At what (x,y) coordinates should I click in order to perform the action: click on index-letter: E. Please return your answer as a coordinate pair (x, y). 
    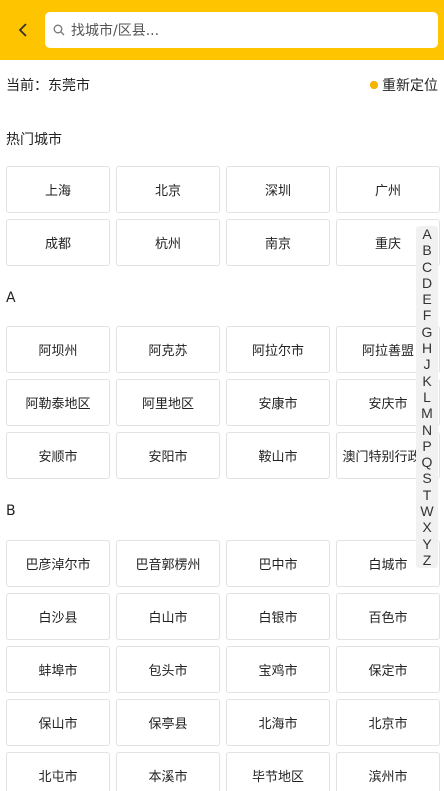
    Looking at the image, I should click on (426, 299).